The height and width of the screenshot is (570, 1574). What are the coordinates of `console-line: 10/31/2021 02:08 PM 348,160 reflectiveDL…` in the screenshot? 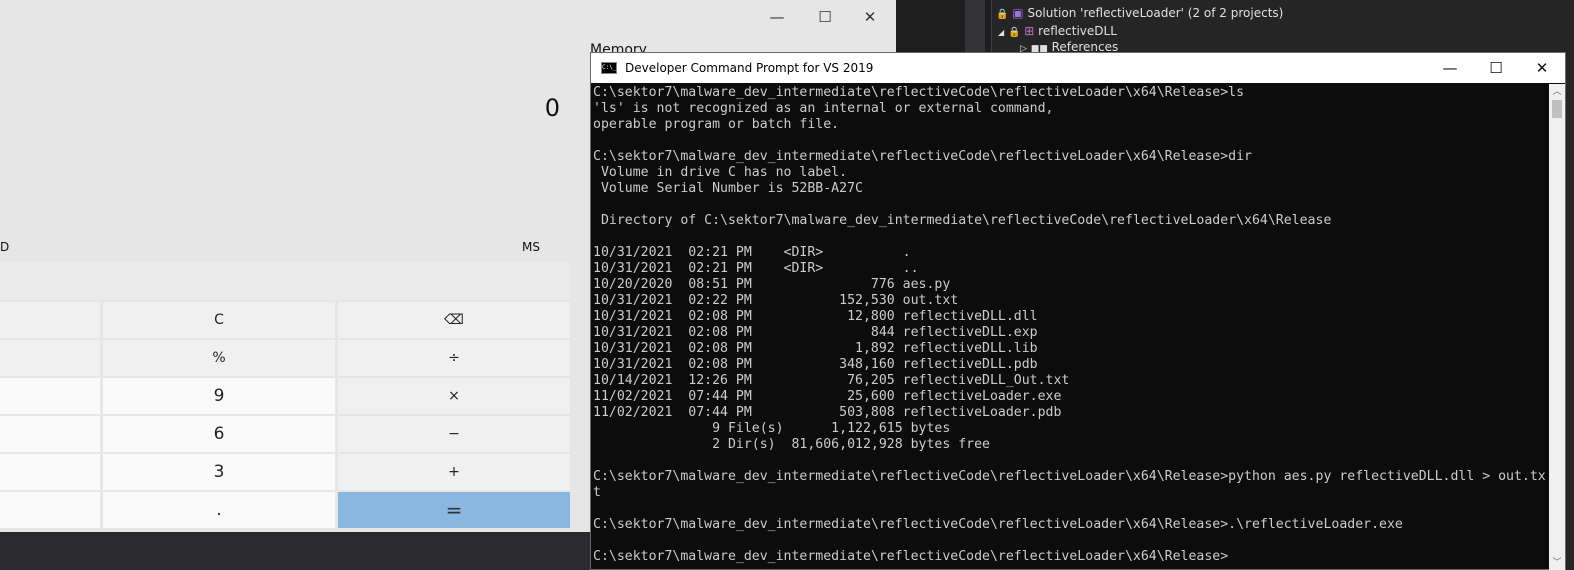 It's located at (815, 364).